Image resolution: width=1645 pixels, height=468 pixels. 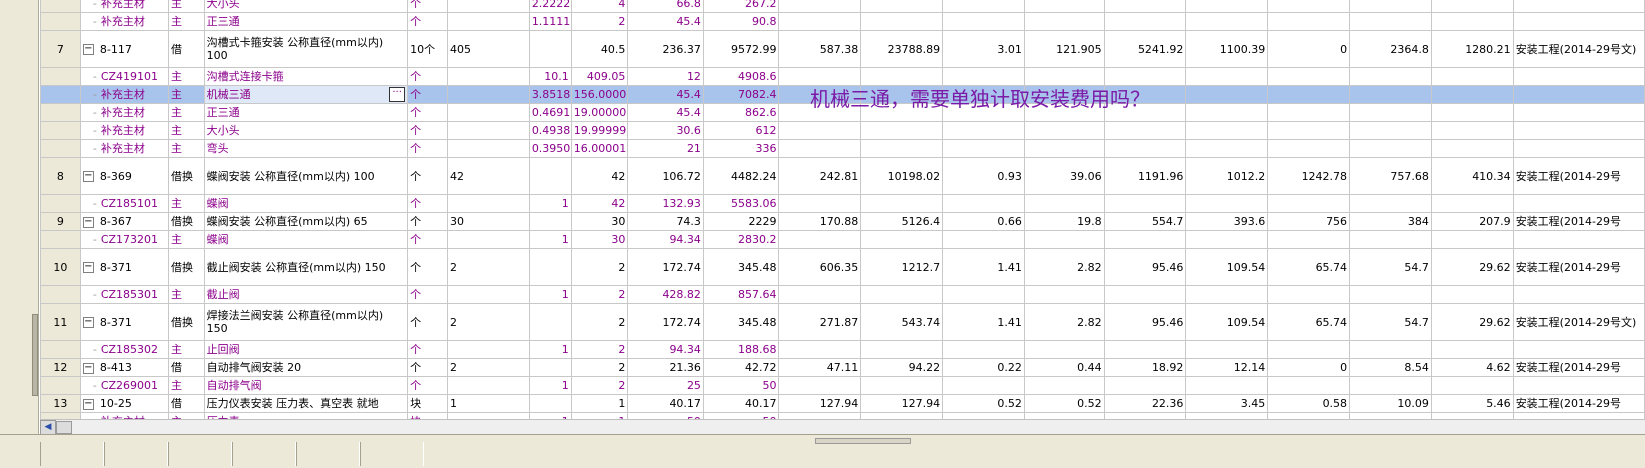 What do you see at coordinates (820, 367) in the screenshot?
I see `cost-col-1-cell: 47.11` at bounding box center [820, 367].